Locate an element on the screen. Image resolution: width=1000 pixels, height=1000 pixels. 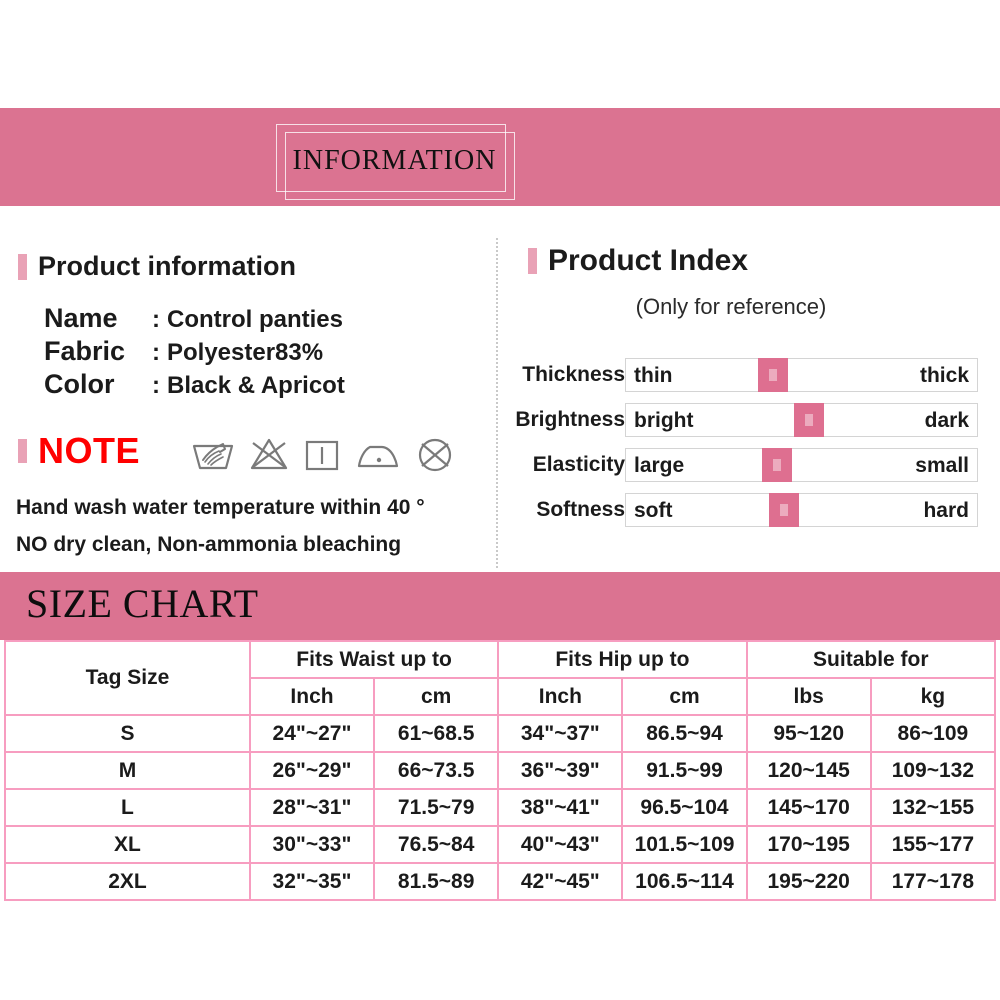
cell-hip-cm: 96.5~104 is located at coordinates (684, 807).